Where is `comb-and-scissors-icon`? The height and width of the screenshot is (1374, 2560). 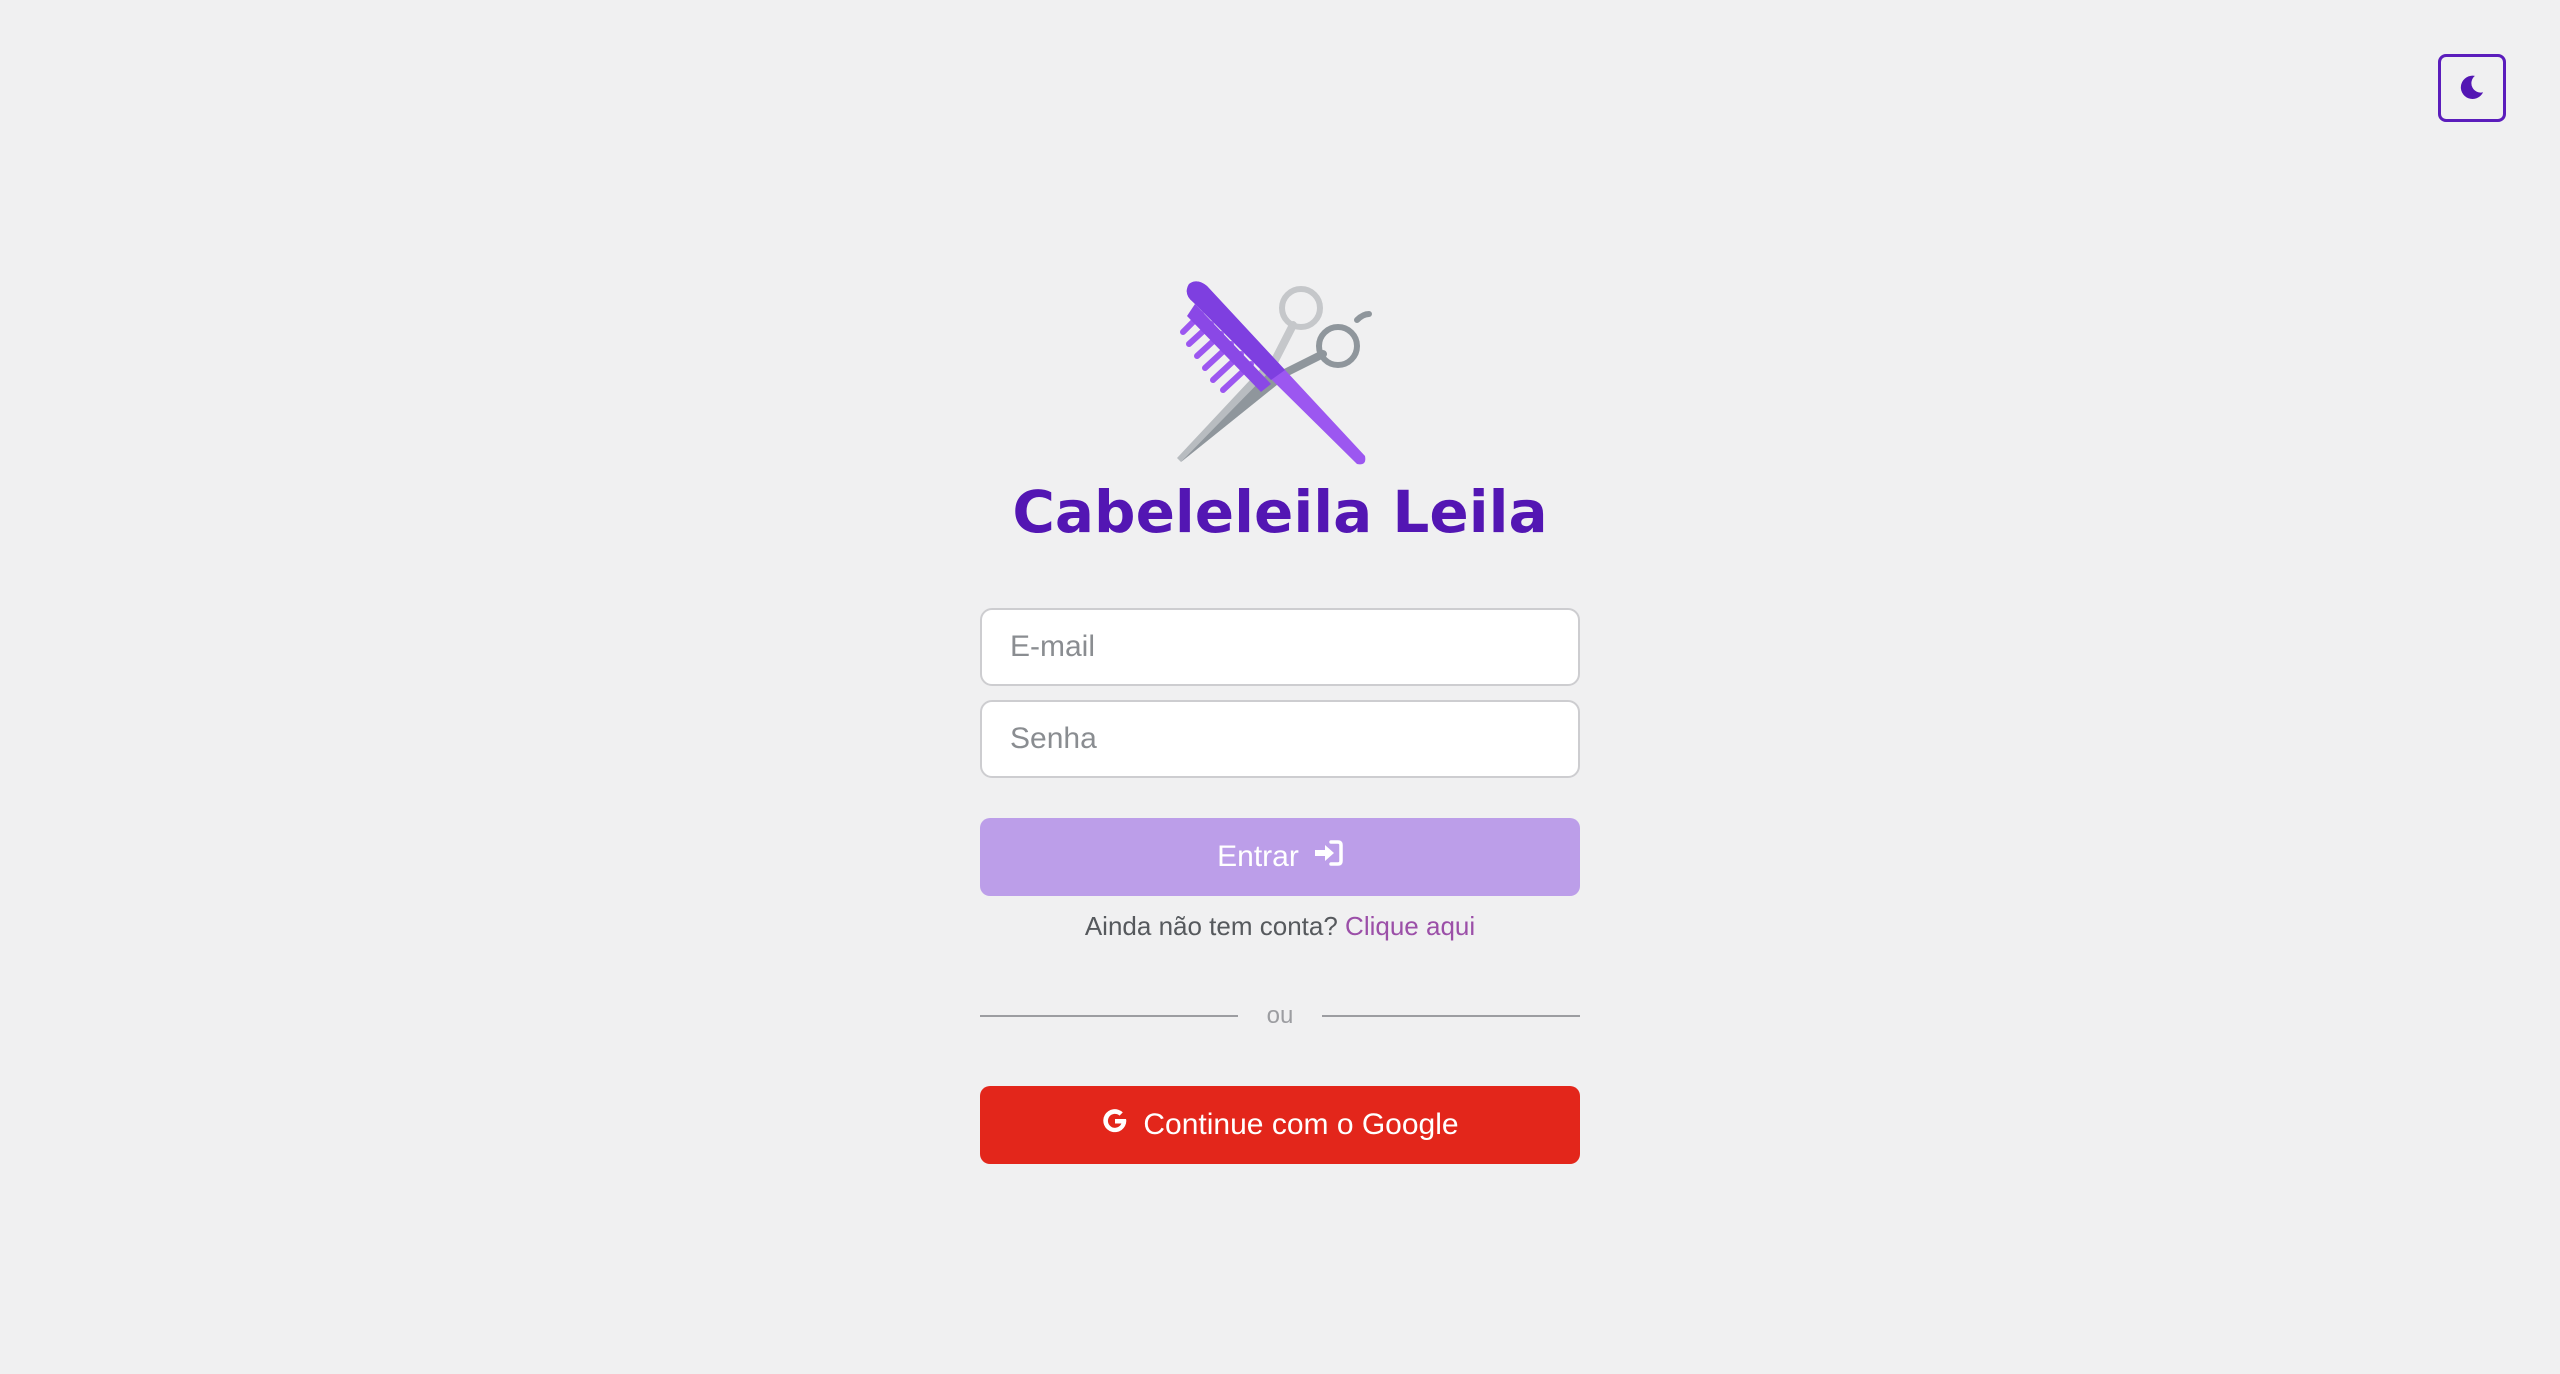
comb-and-scissors-icon is located at coordinates (1275, 375).